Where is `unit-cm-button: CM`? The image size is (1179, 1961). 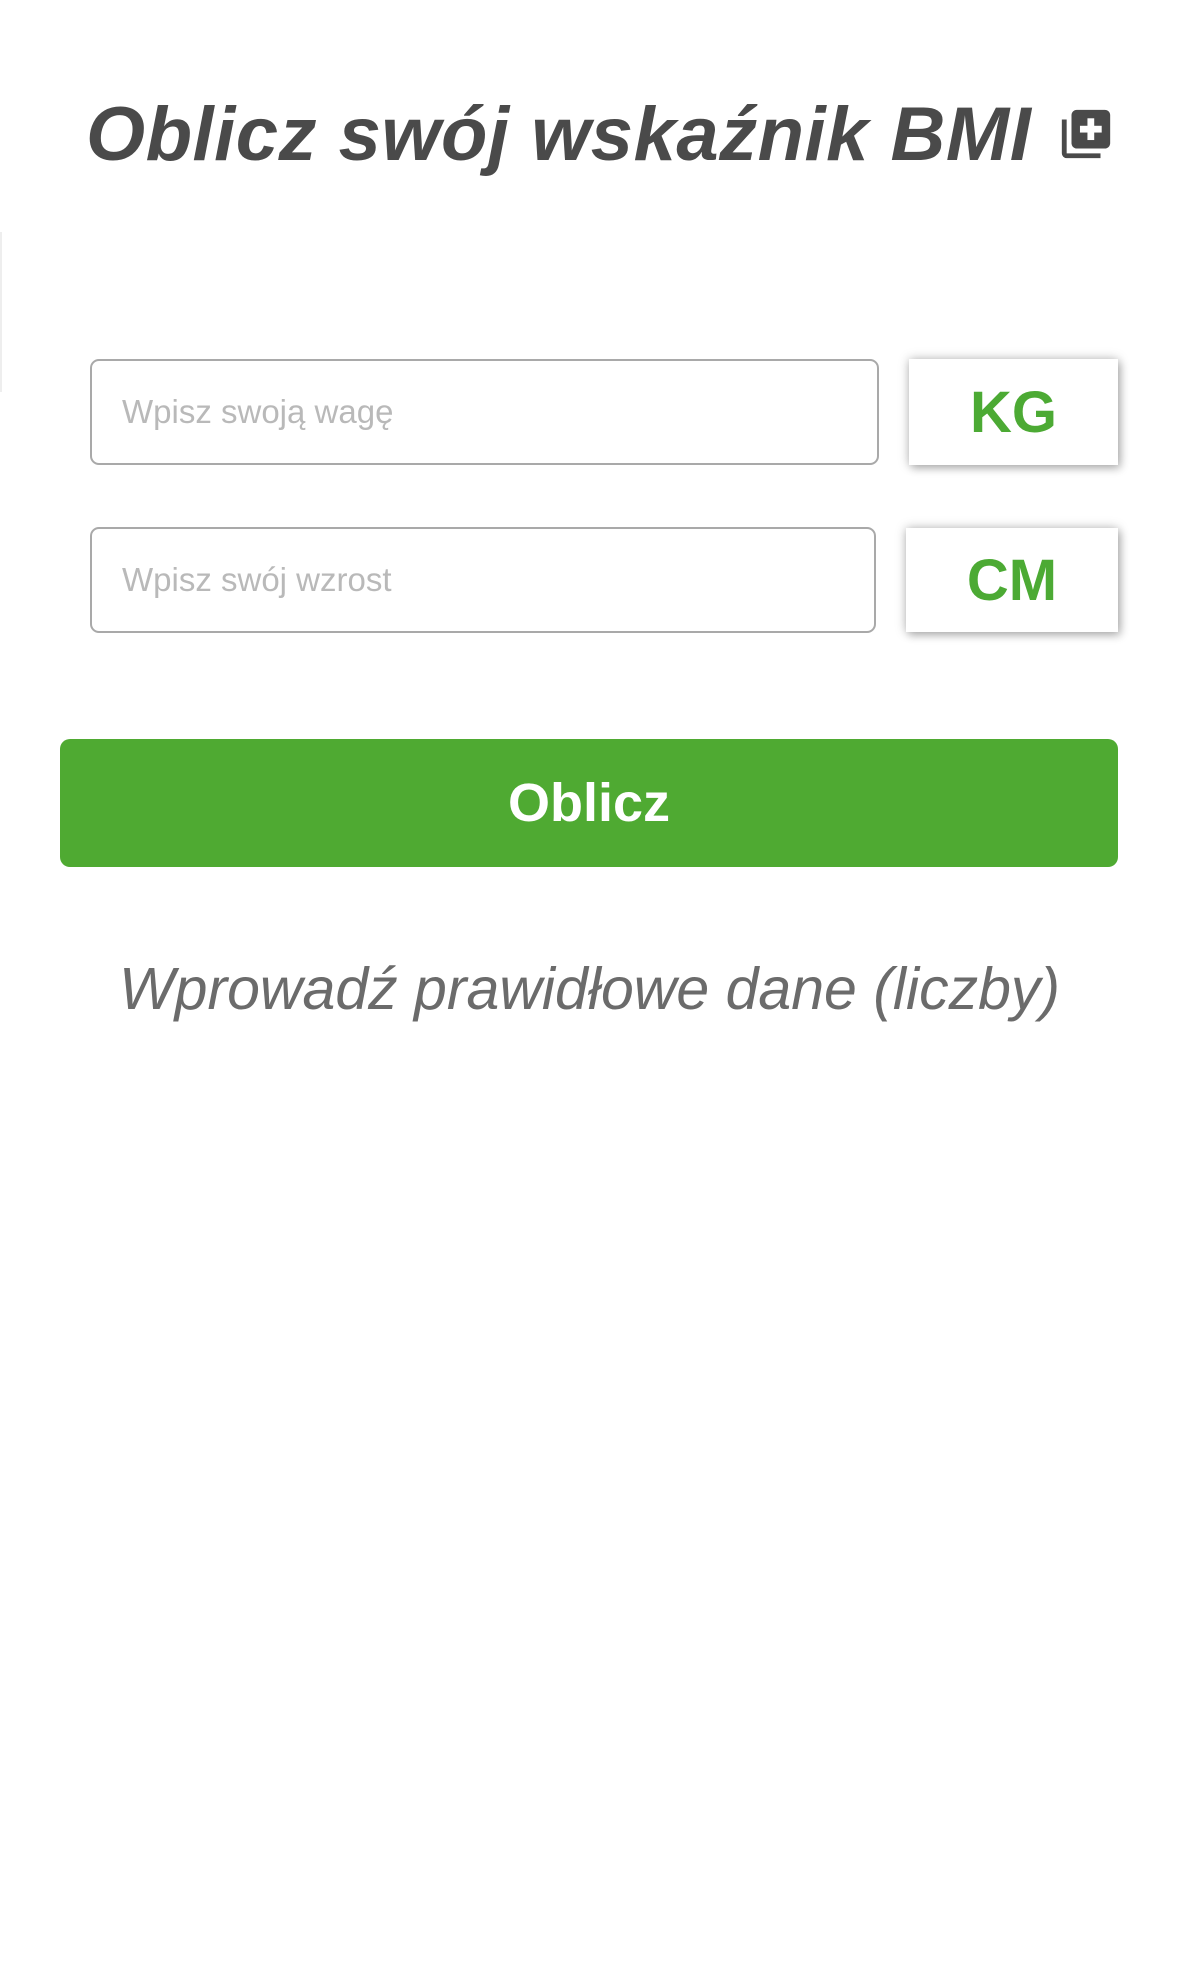
unit-cm-button: CM is located at coordinates (1012, 580).